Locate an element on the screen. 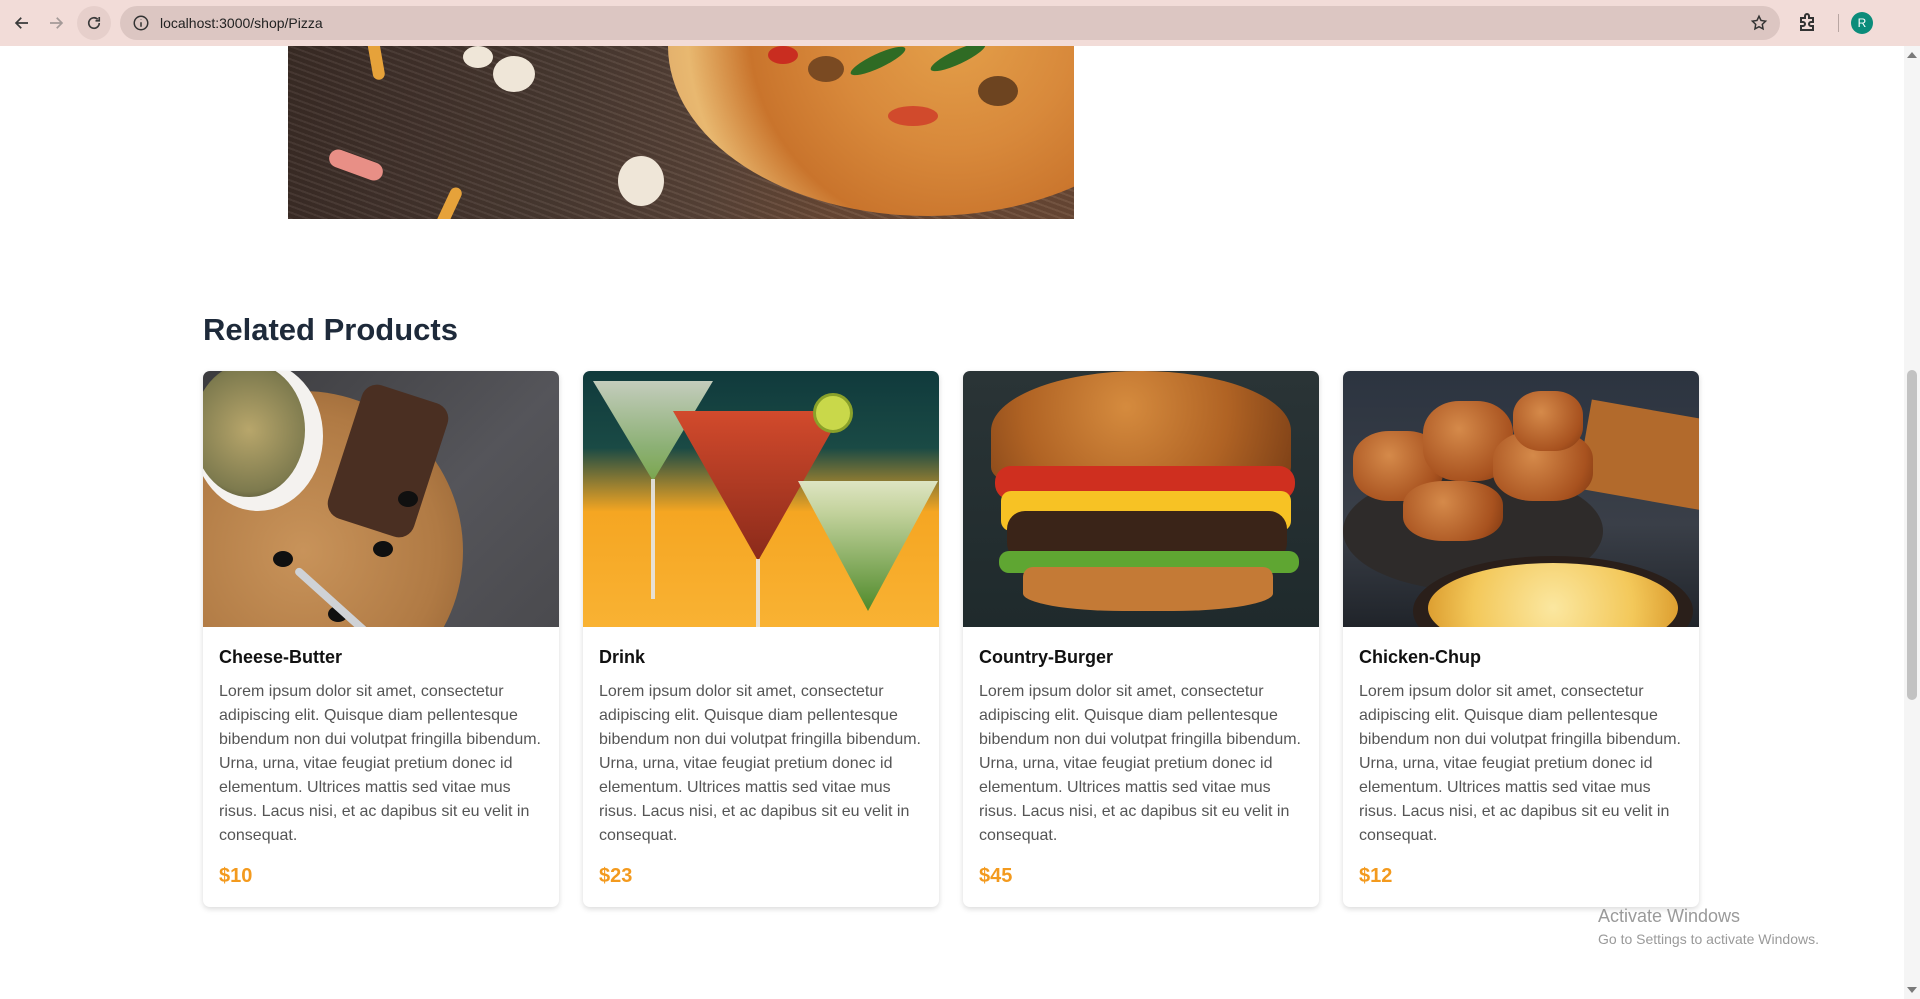 This screenshot has height=999, width=1920. profile-avatar: R is located at coordinates (1862, 23).